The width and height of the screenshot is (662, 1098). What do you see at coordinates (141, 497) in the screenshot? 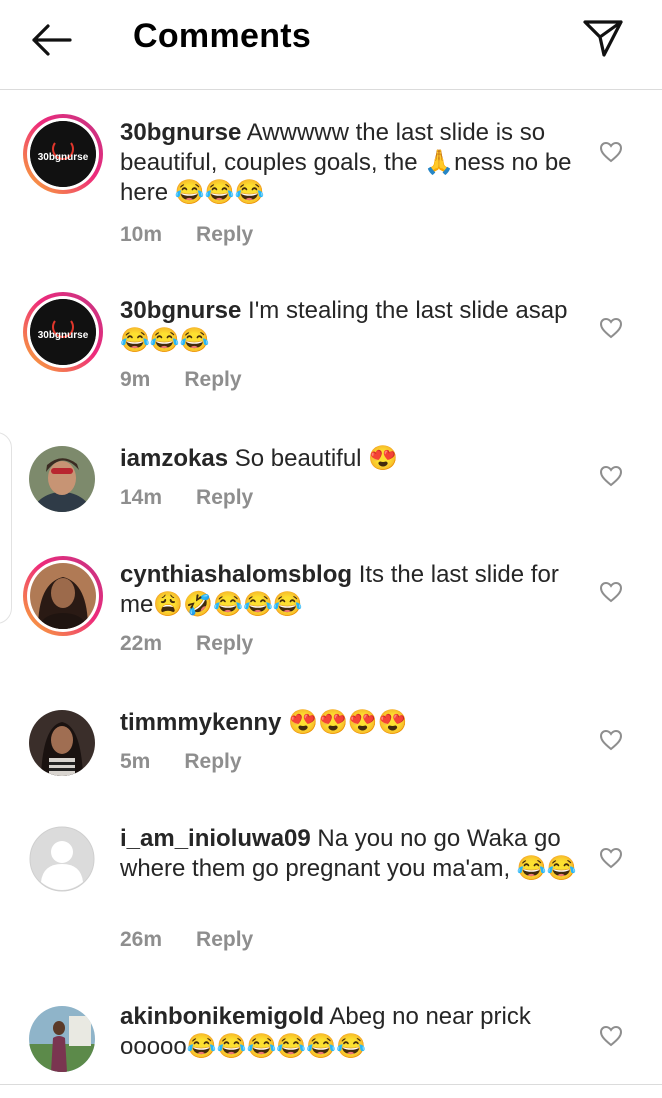
I see `comment-time: 14m` at bounding box center [141, 497].